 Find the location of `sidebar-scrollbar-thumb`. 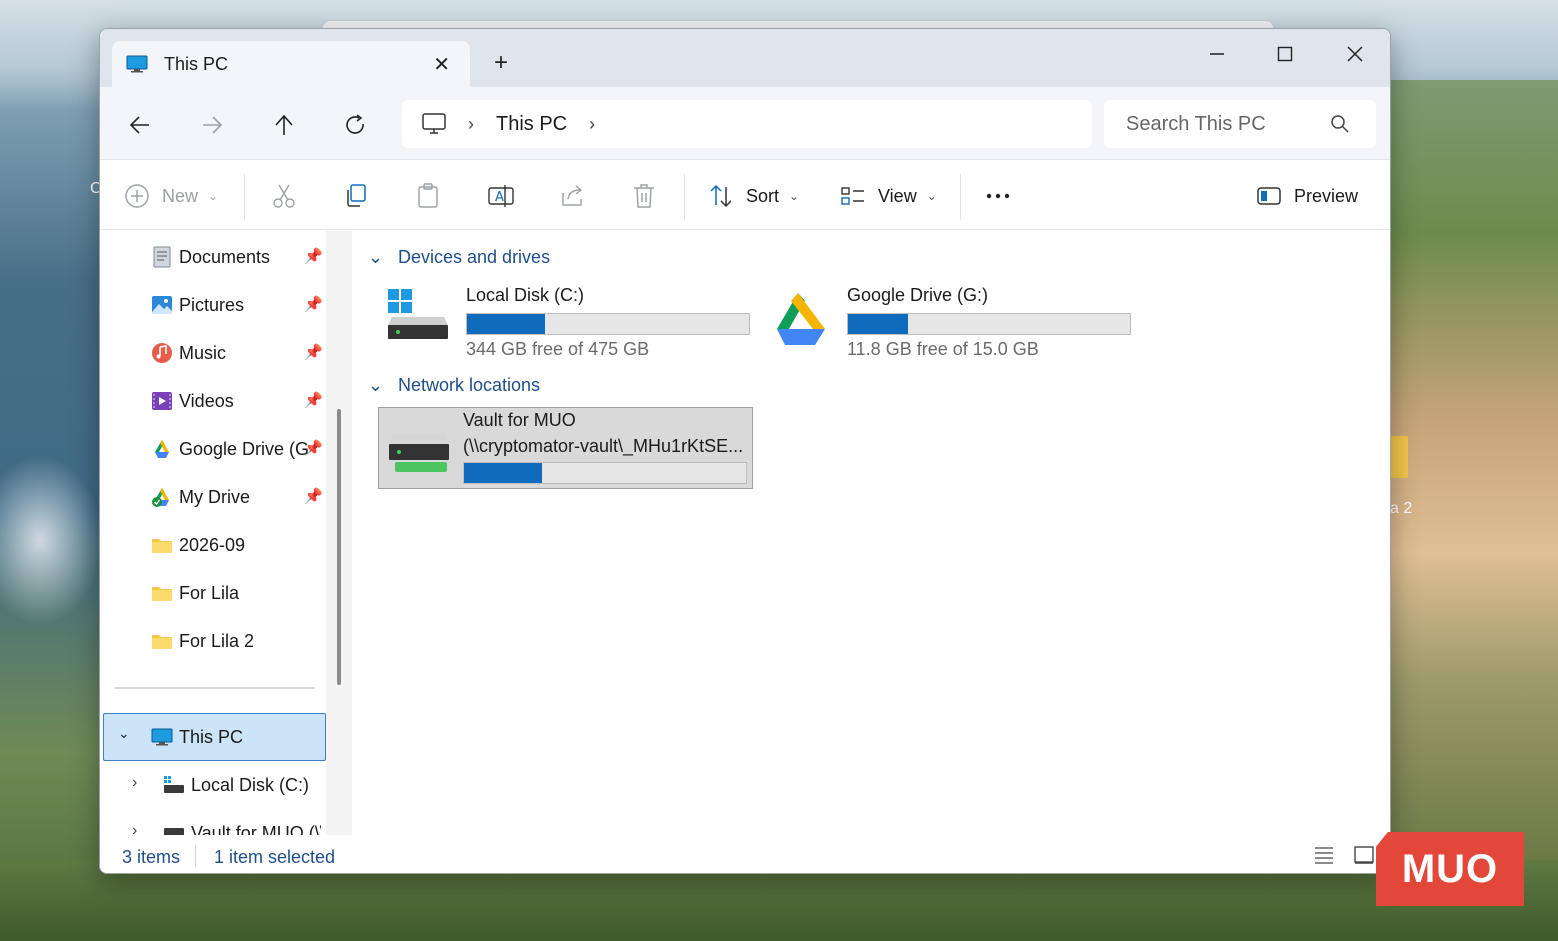

sidebar-scrollbar-thumb is located at coordinates (339, 547).